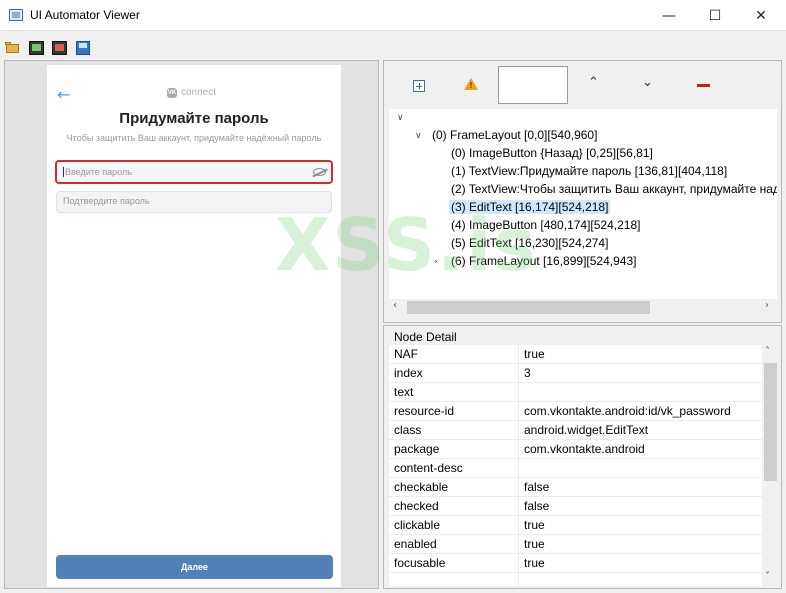 The image size is (786, 593). What do you see at coordinates (199, 92) in the screenshot?
I see `brand-label: connect` at bounding box center [199, 92].